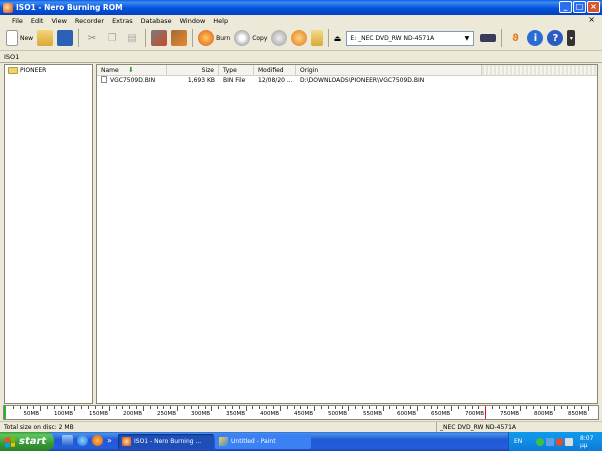 Image resolution: width=602 pixels, height=451 pixels. I want to click on delete-button, so click(179, 38).